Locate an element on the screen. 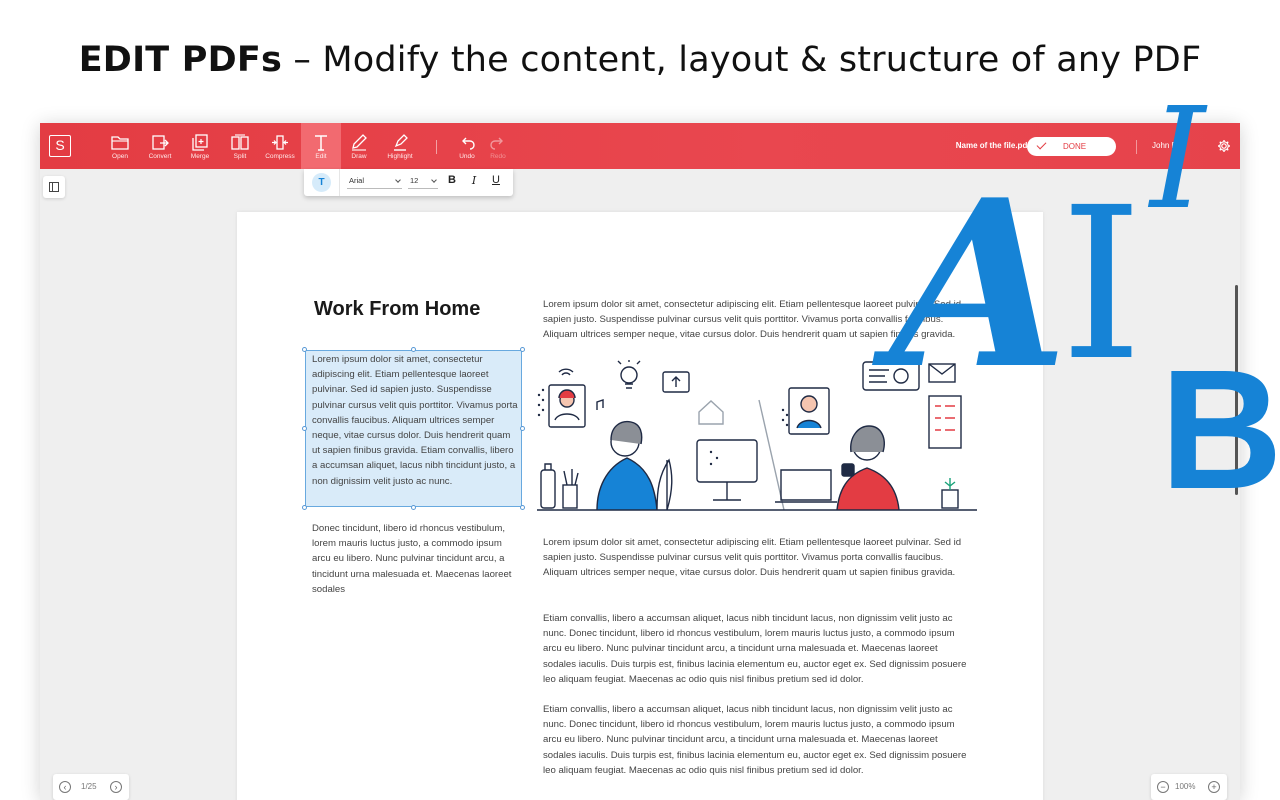 The image size is (1280, 800). file-name: Name of the file.pdf is located at coordinates (970, 145).